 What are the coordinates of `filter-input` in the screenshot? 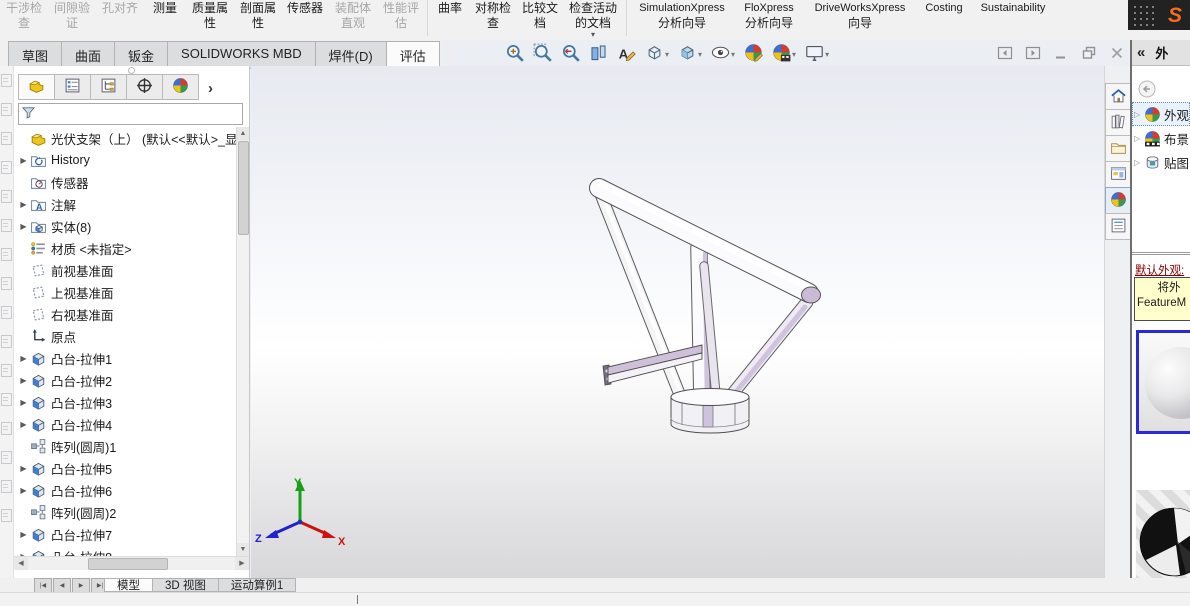 It's located at (139, 114).